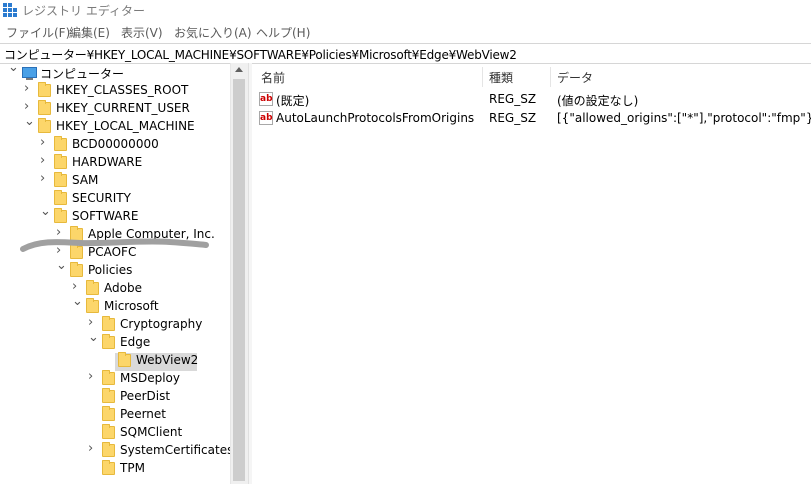  I want to click on value-data: (値の設定なし), so click(598, 101).